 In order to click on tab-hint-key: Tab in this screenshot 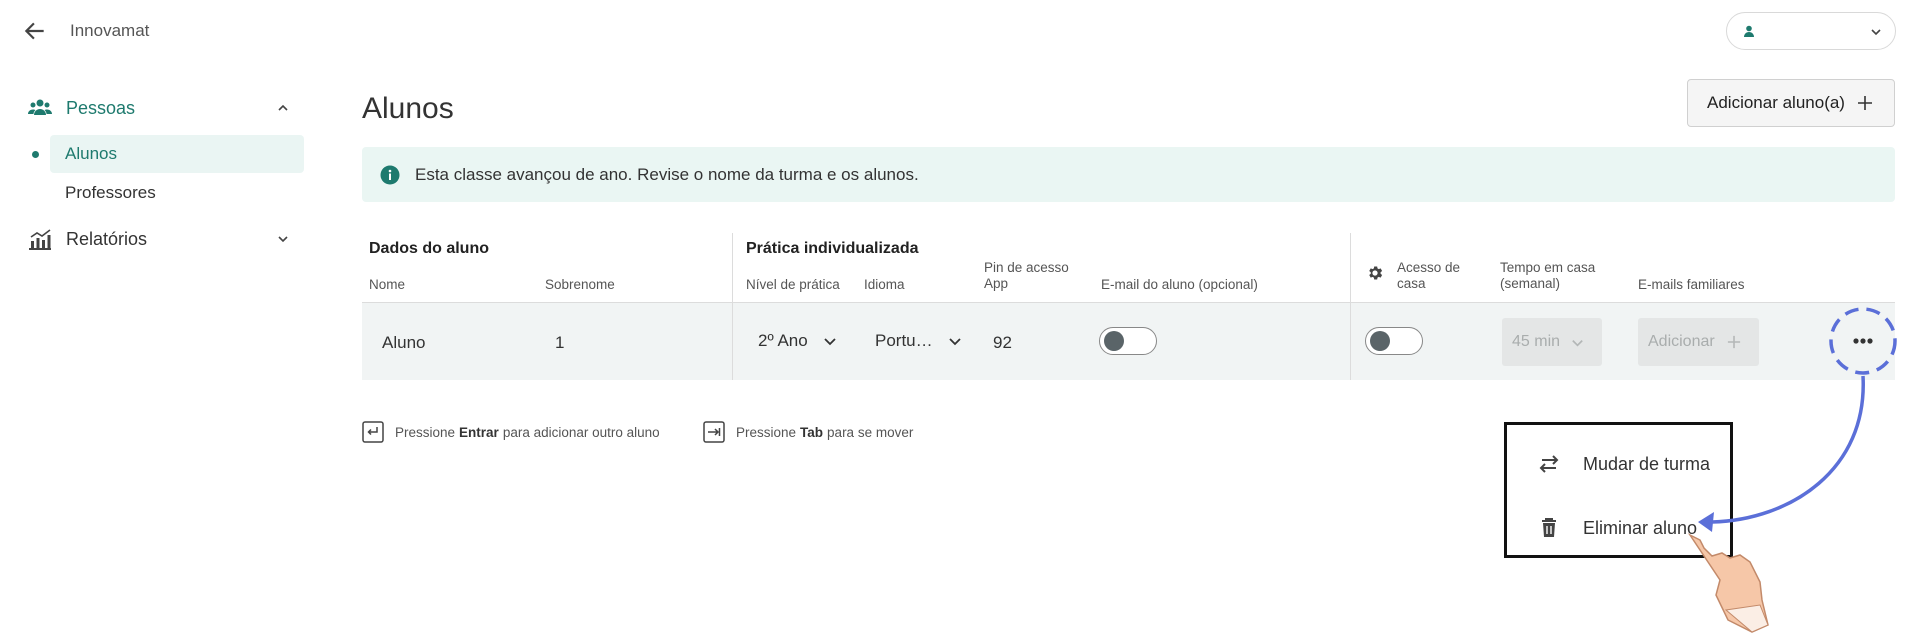, I will do `click(812, 432)`.